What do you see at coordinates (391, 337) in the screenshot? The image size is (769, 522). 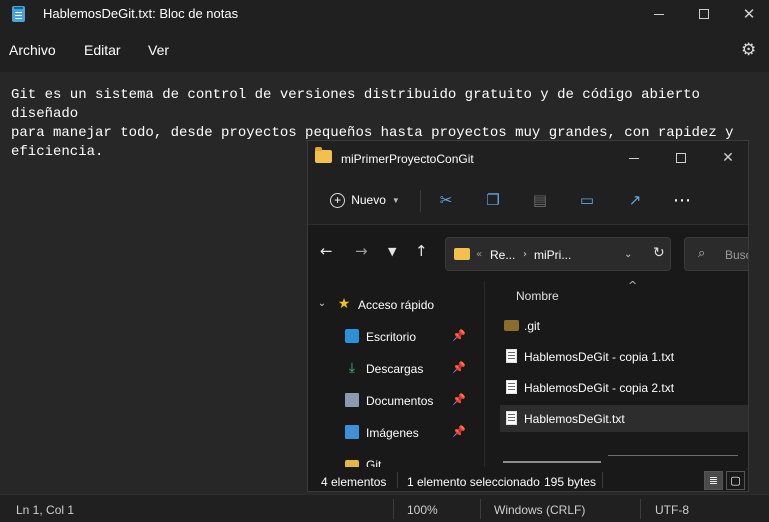 I see `sidebar-item-label: Escritorio` at bounding box center [391, 337].